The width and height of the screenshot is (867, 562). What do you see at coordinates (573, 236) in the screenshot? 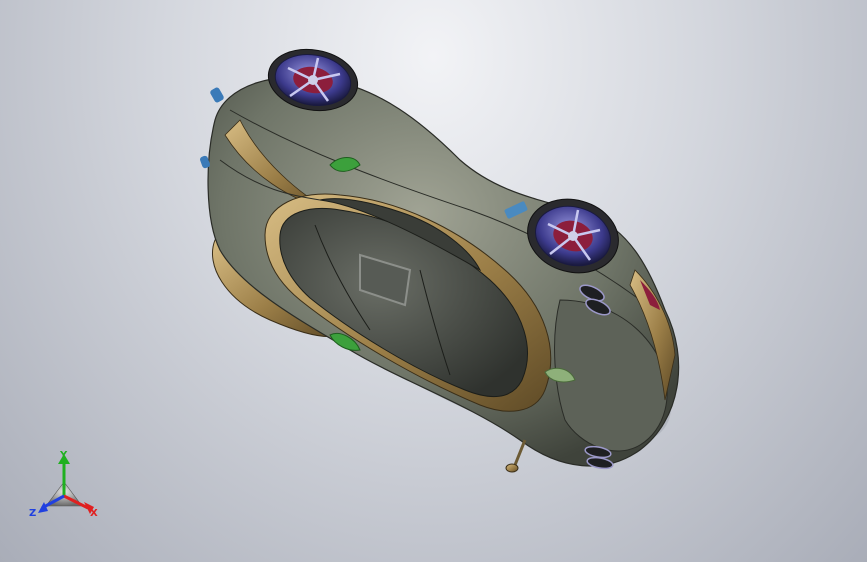
I see `hub-front` at bounding box center [573, 236].